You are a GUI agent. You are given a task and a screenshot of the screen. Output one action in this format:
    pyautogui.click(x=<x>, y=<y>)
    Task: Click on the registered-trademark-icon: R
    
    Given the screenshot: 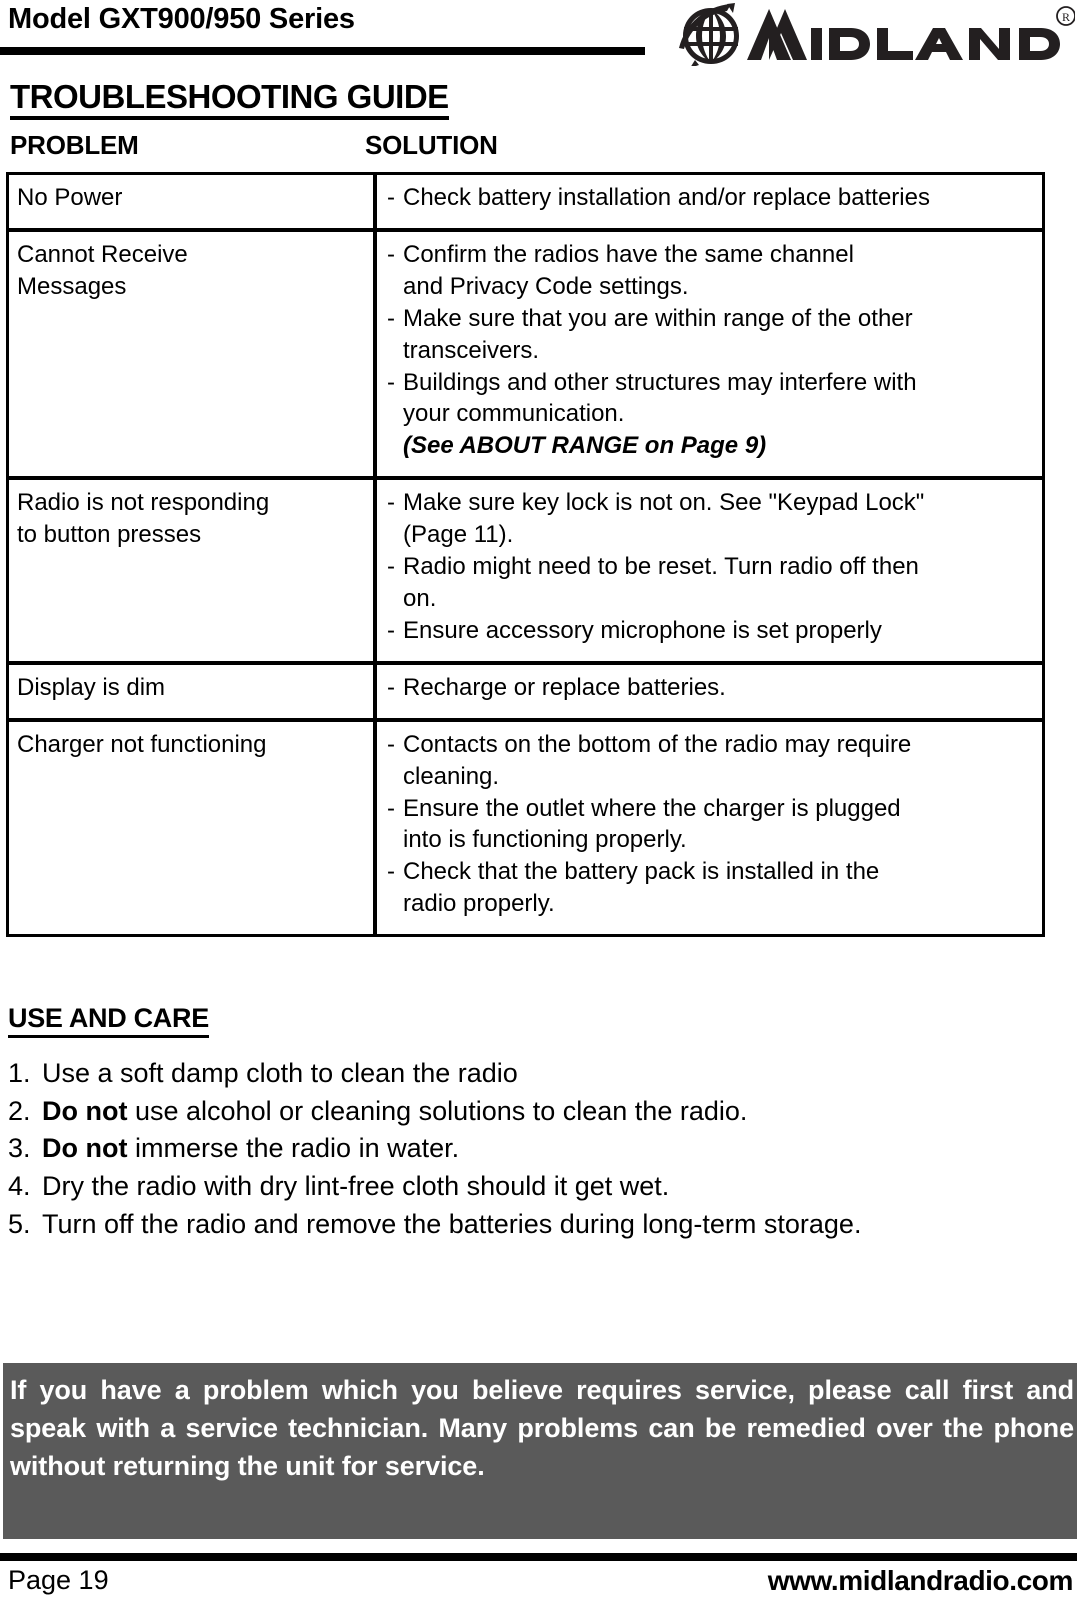 What is the action you would take?
    pyautogui.click(x=1065, y=16)
    